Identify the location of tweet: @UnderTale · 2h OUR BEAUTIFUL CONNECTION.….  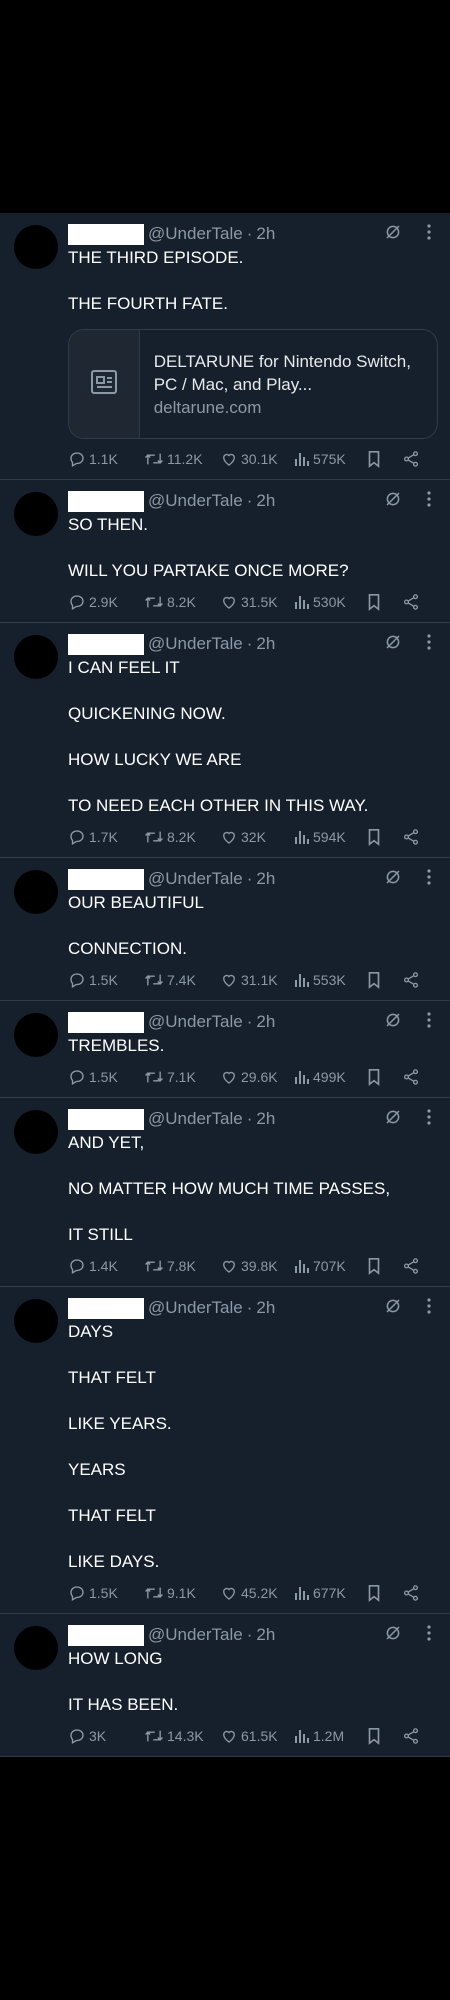
(225, 929).